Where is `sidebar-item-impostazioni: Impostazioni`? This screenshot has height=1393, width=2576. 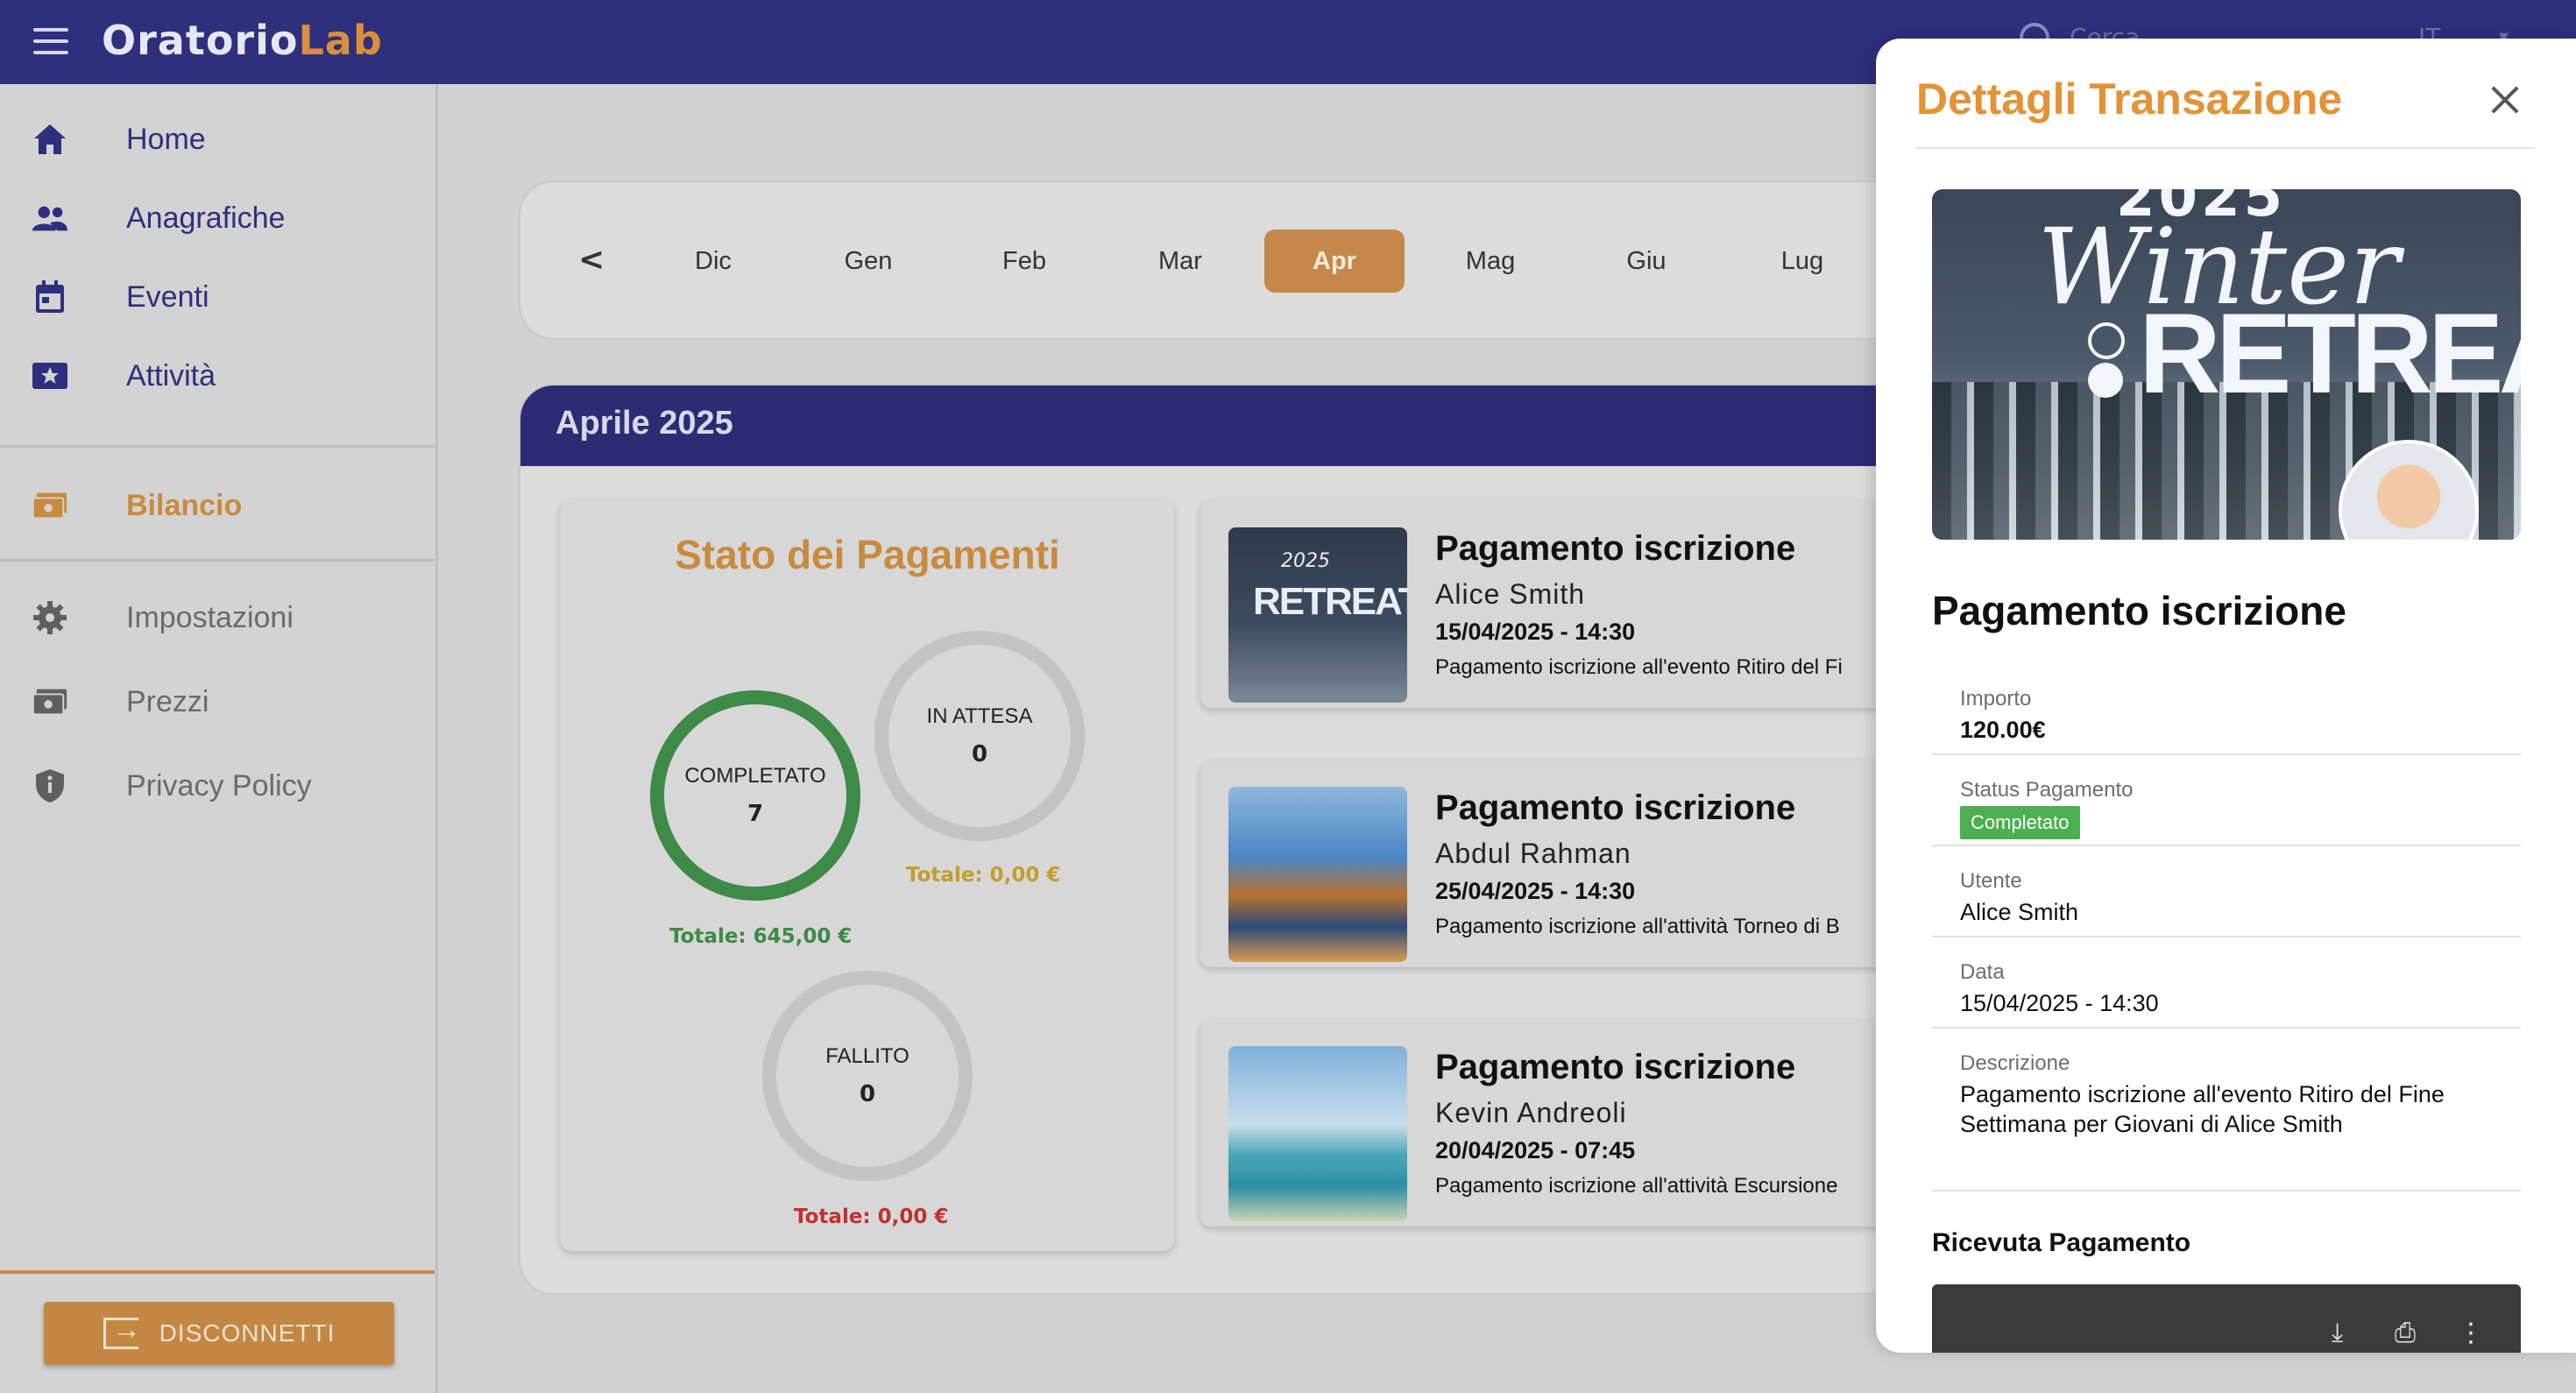 sidebar-item-impostazioni: Impostazioni is located at coordinates (217, 617).